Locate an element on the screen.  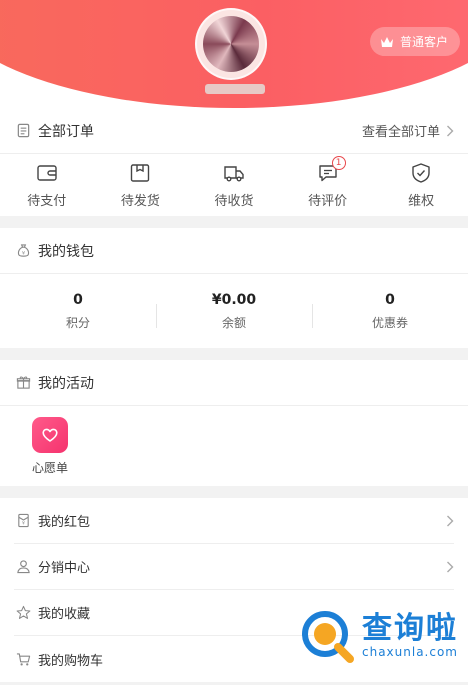
order-item-label: 待支付 is located at coordinates (47, 201).